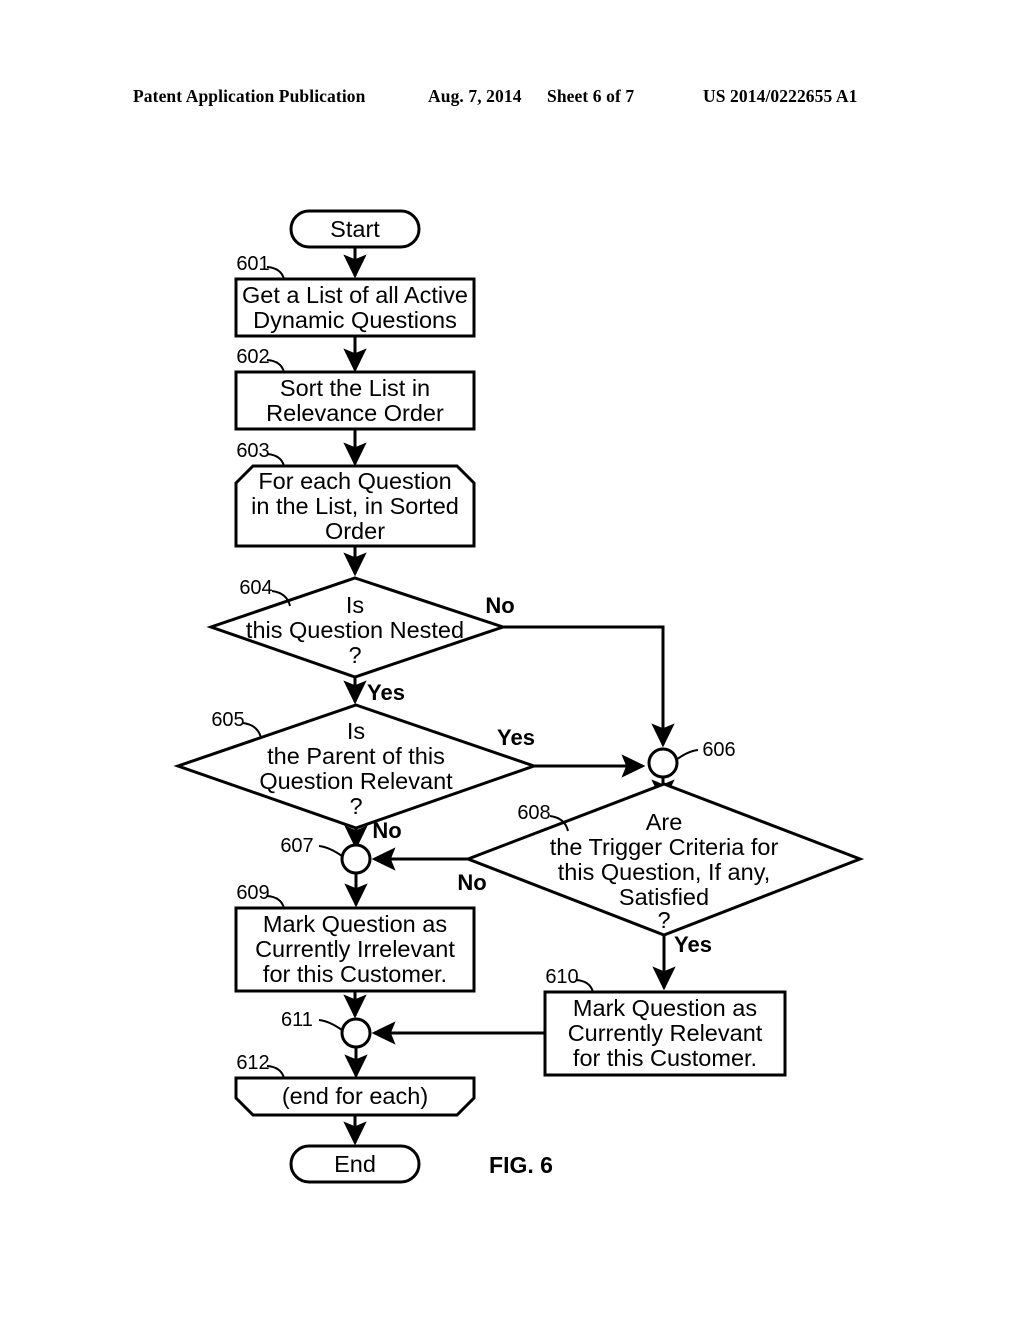  What do you see at coordinates (356, 756) in the screenshot?
I see `node-605-line2: the Parent of this` at bounding box center [356, 756].